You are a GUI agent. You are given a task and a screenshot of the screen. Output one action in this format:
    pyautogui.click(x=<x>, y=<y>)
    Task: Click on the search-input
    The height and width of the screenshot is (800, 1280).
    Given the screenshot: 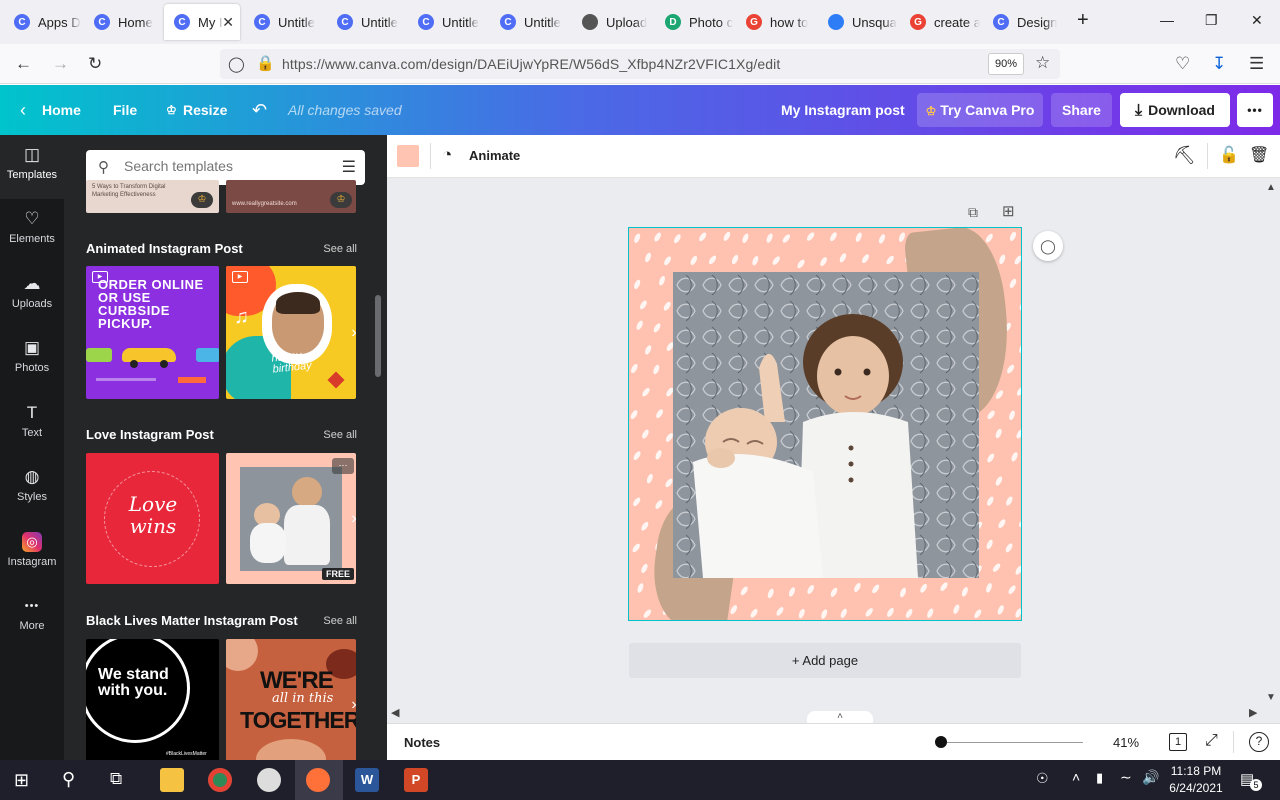 What is the action you would take?
    pyautogui.click(x=224, y=166)
    